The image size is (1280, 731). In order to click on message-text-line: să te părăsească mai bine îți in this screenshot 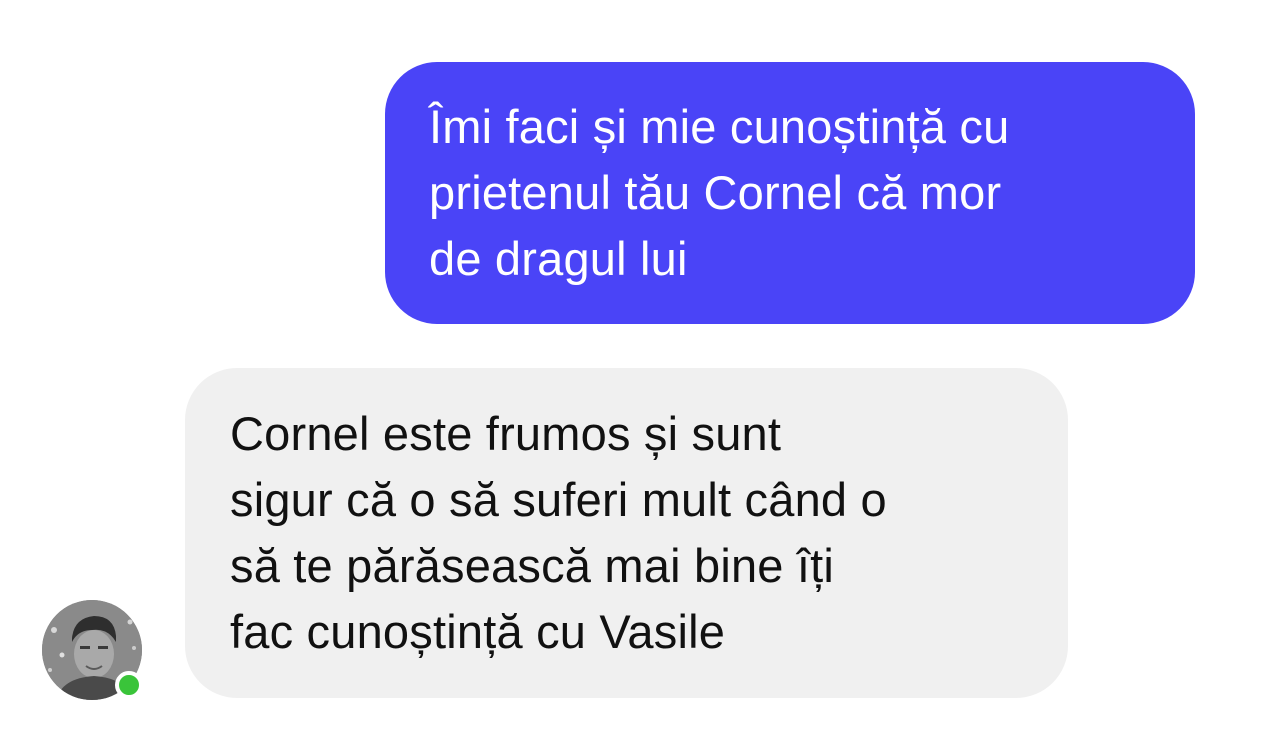, I will do `click(532, 565)`.